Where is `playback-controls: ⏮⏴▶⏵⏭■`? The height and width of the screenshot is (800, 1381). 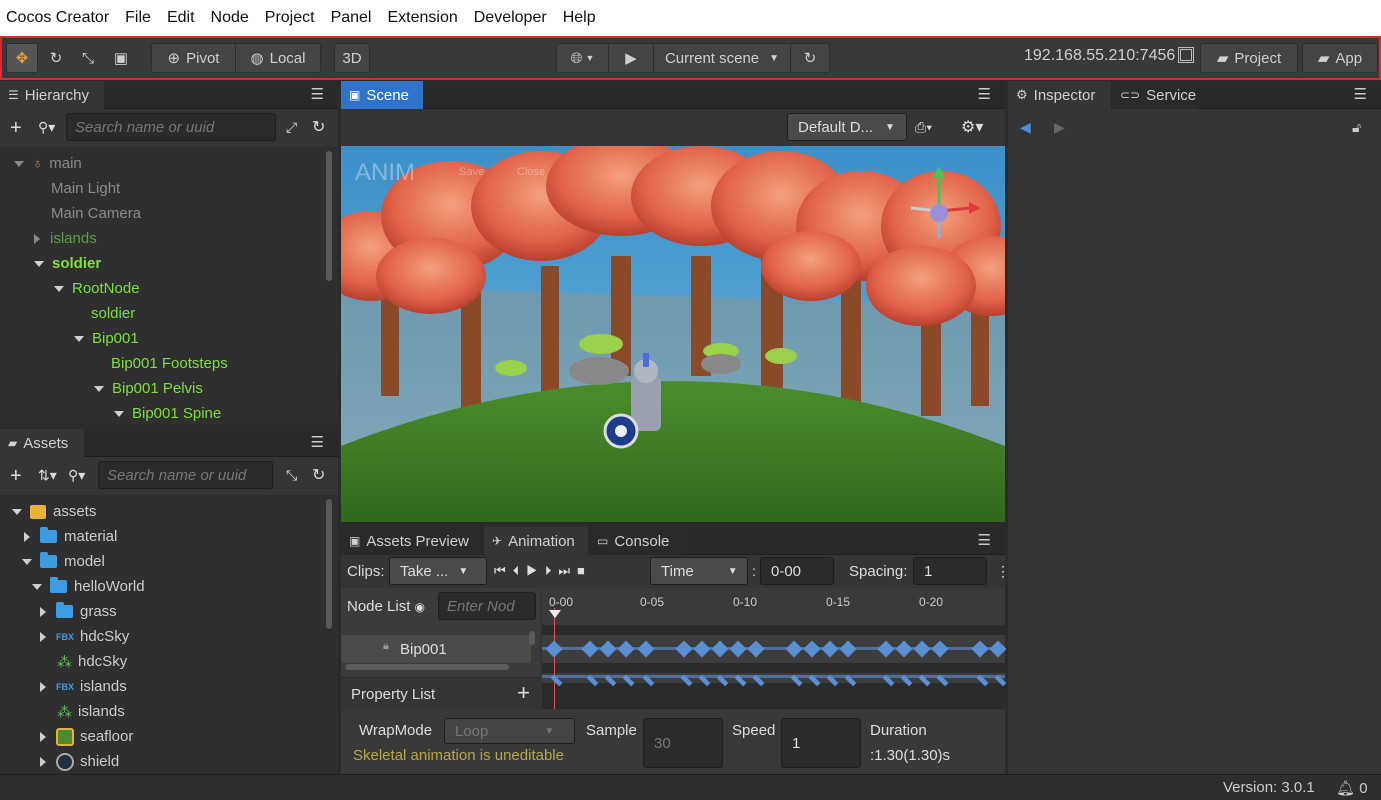 playback-controls: ⏮⏴▶⏵⏭■ is located at coordinates (543, 571).